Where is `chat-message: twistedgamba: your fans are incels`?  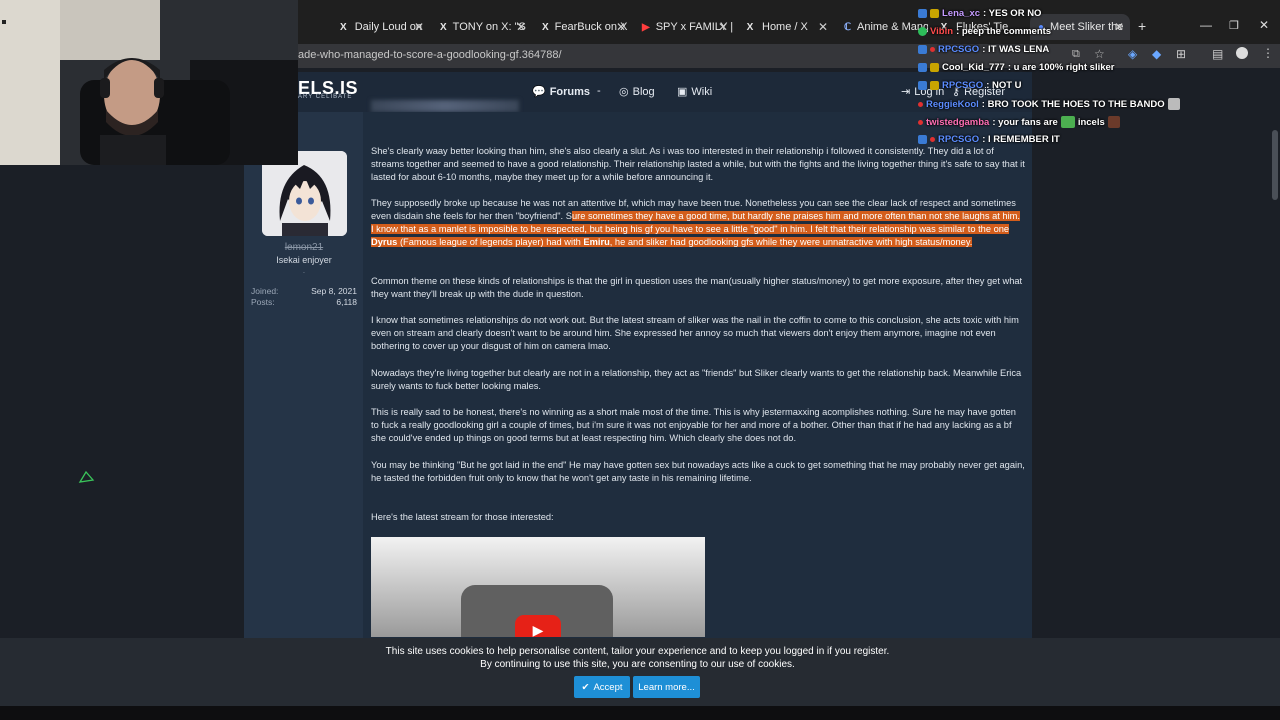
chat-message: twistedgamba: your fans are incels is located at coordinates (1019, 122).